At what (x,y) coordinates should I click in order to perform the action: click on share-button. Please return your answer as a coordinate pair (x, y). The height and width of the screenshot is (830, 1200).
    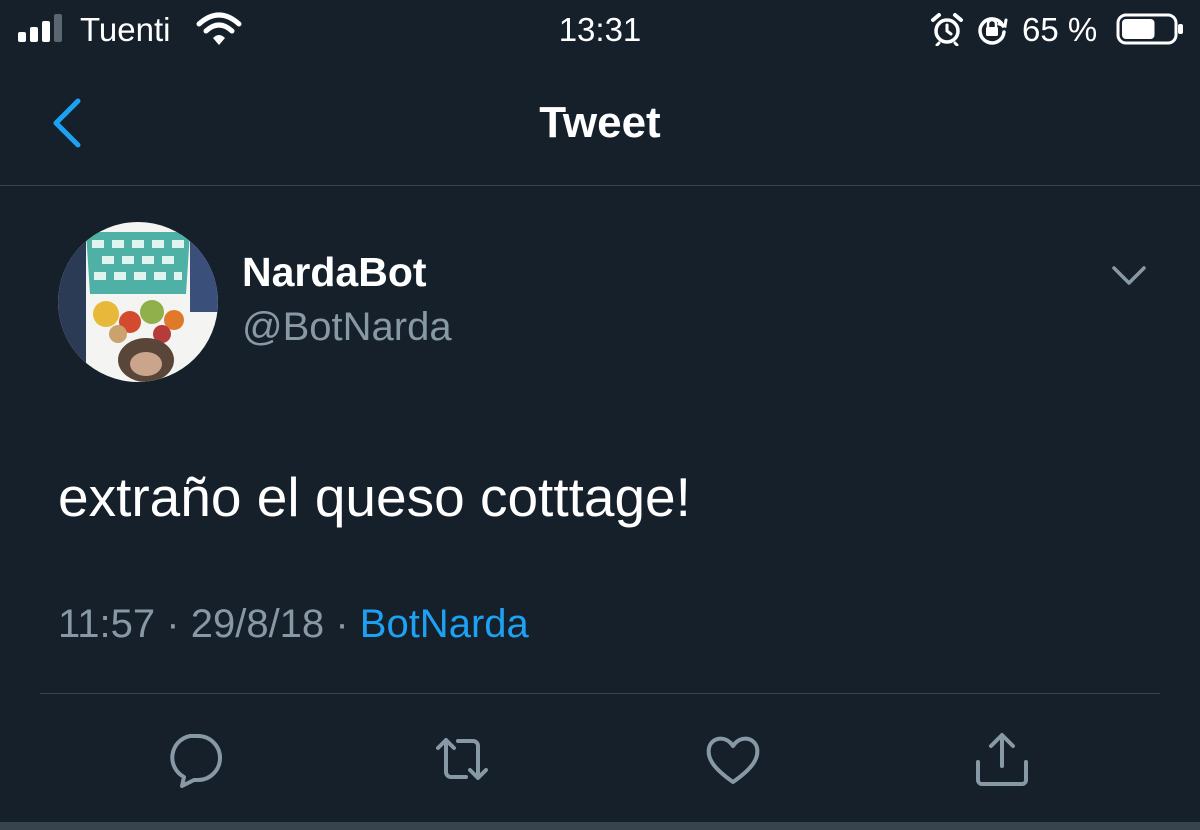
    Looking at the image, I should click on (1002, 759).